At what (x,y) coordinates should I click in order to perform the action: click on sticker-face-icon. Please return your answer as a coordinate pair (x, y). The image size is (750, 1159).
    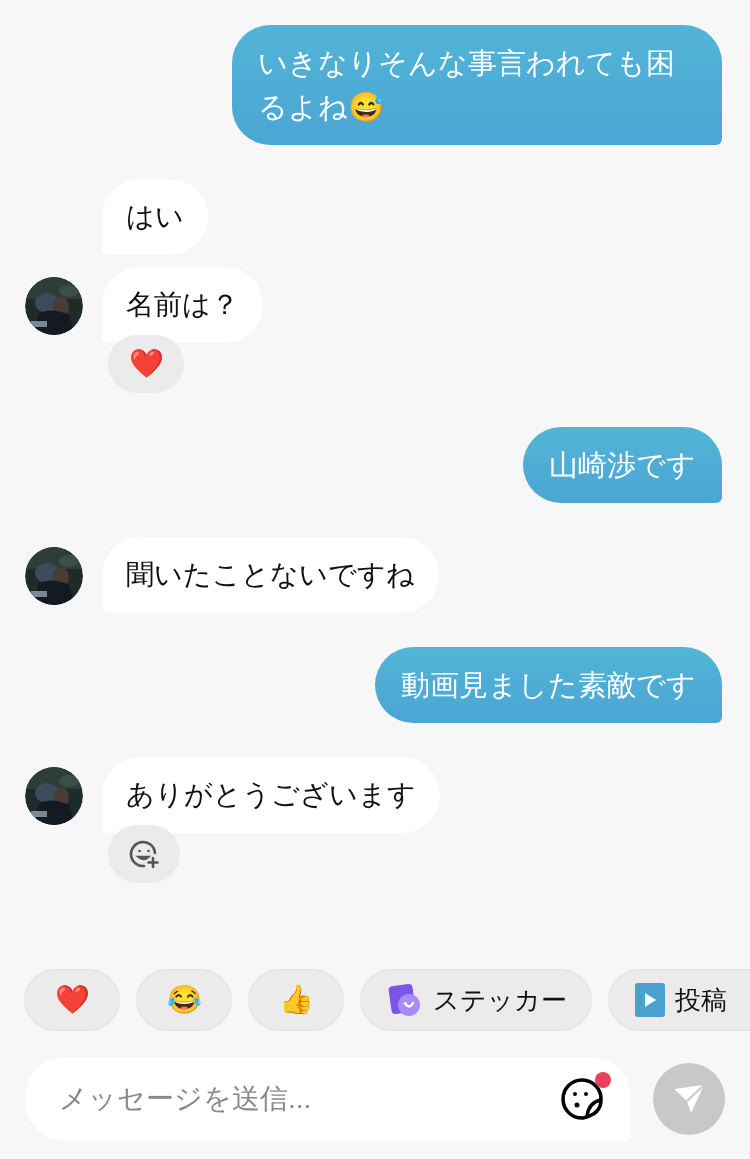
    Looking at the image, I should click on (582, 1099).